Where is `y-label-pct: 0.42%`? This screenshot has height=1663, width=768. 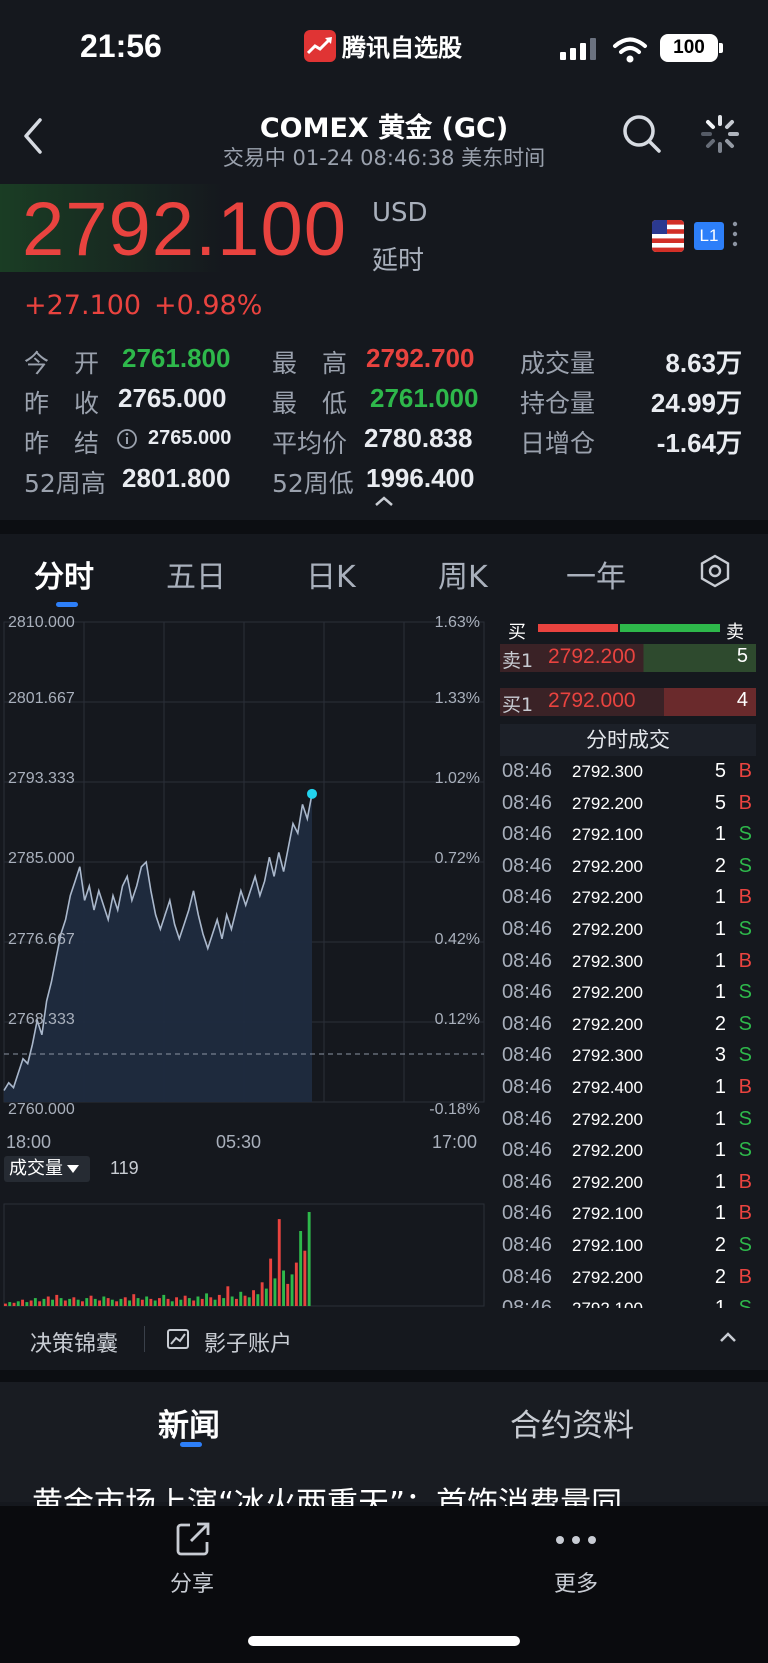 y-label-pct: 0.42% is located at coordinates (457, 939).